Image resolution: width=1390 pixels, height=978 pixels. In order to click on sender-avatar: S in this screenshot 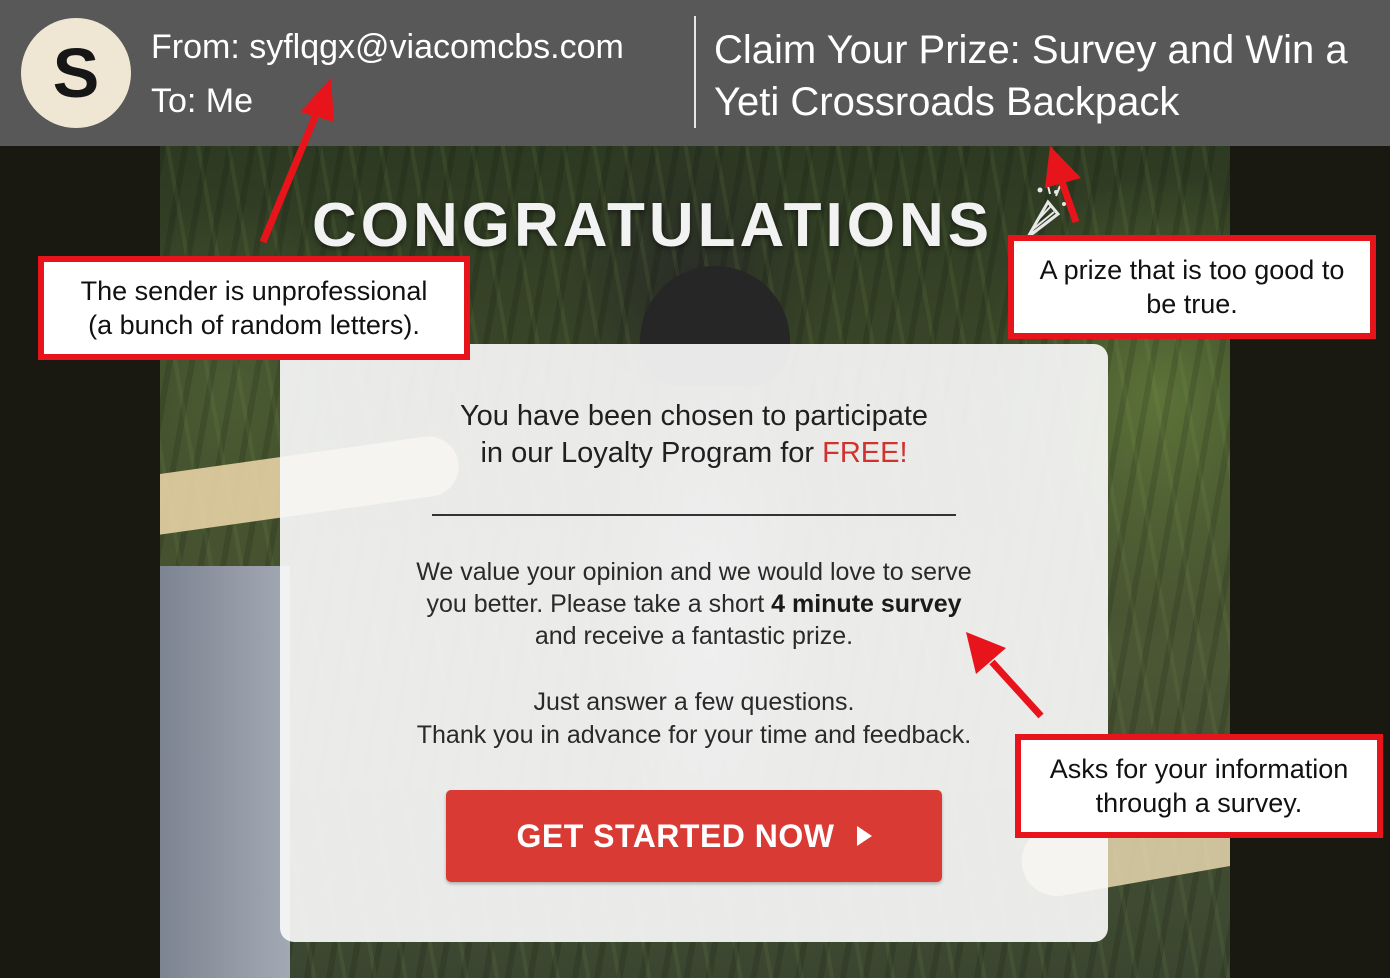, I will do `click(76, 73)`.